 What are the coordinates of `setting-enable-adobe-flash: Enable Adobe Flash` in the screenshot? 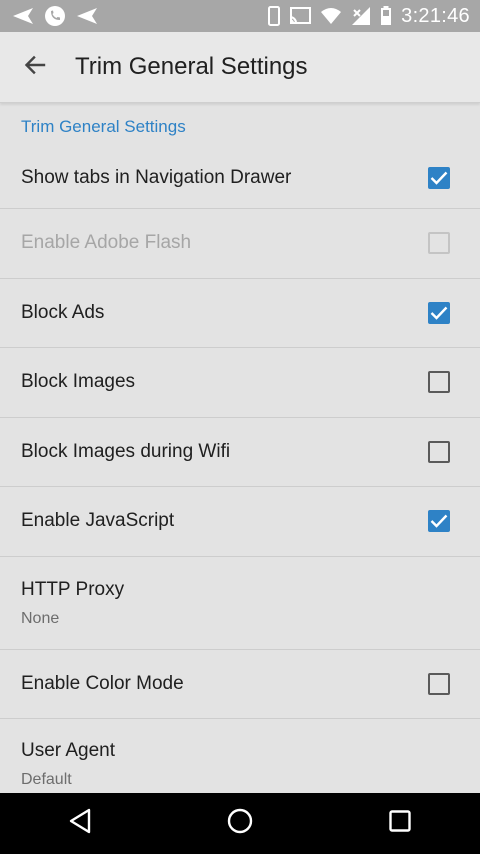 It's located at (240, 244).